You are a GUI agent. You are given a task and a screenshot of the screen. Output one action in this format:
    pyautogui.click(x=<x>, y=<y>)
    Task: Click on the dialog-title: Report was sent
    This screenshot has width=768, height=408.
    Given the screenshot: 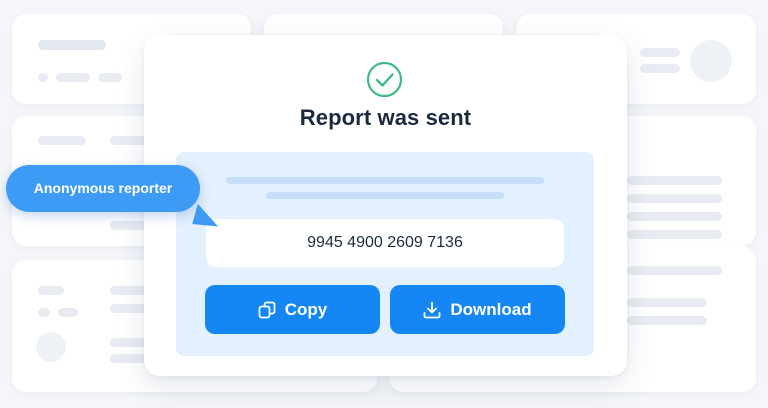 What is the action you would take?
    pyautogui.click(x=385, y=117)
    